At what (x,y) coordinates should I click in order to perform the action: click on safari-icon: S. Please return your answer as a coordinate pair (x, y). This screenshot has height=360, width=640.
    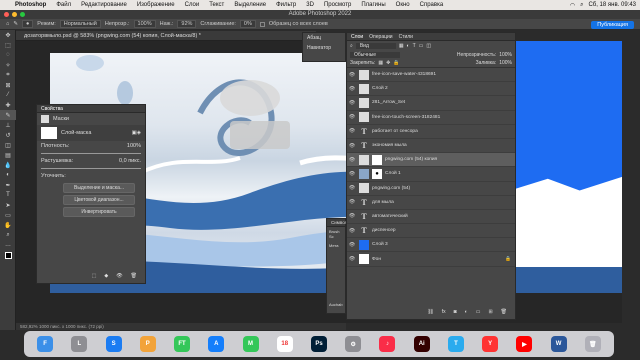
    Looking at the image, I should click on (113, 344).